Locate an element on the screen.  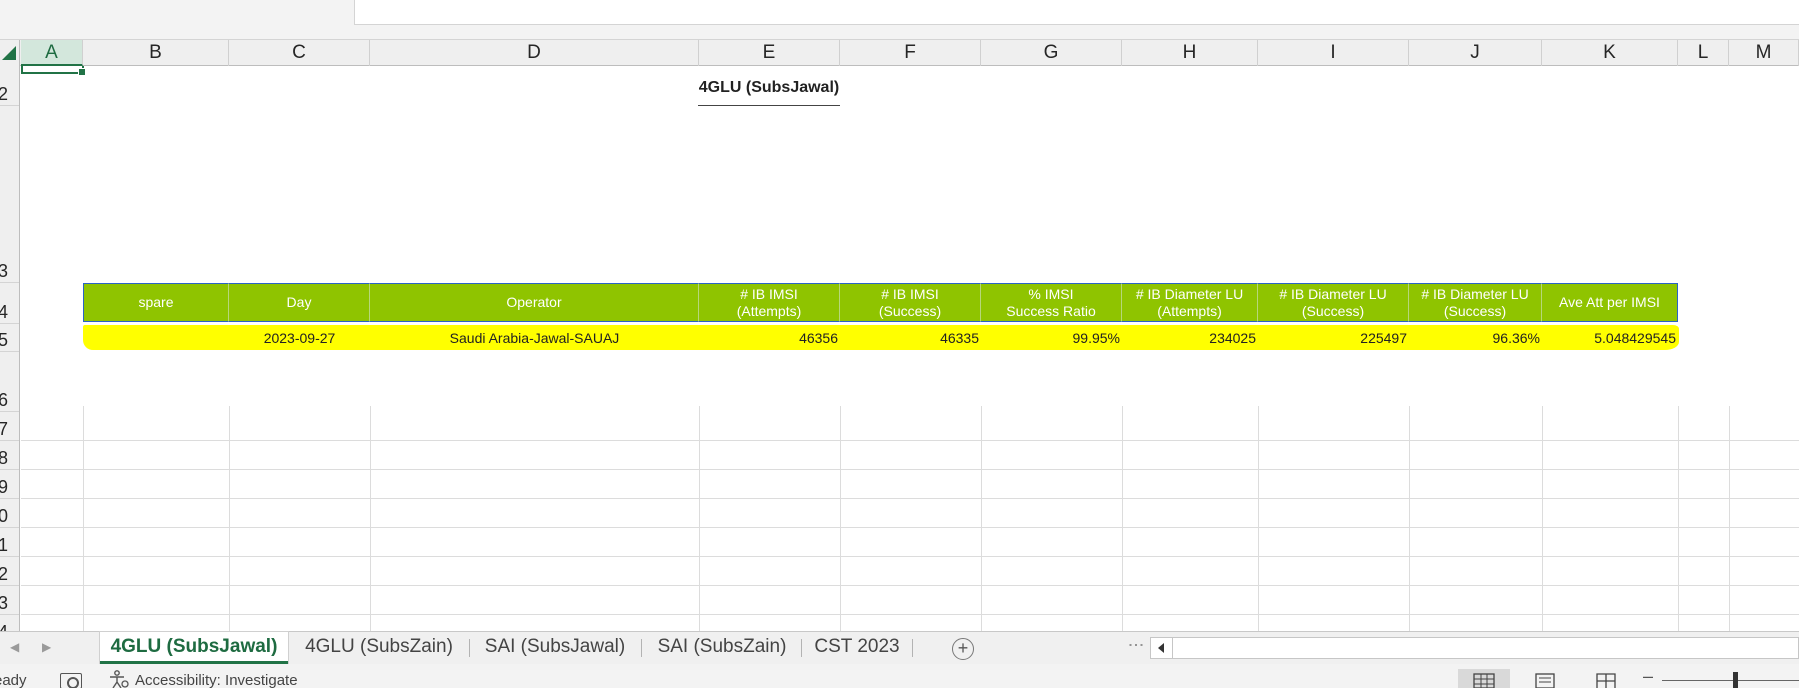
select-all-button is located at coordinates (10, 53).